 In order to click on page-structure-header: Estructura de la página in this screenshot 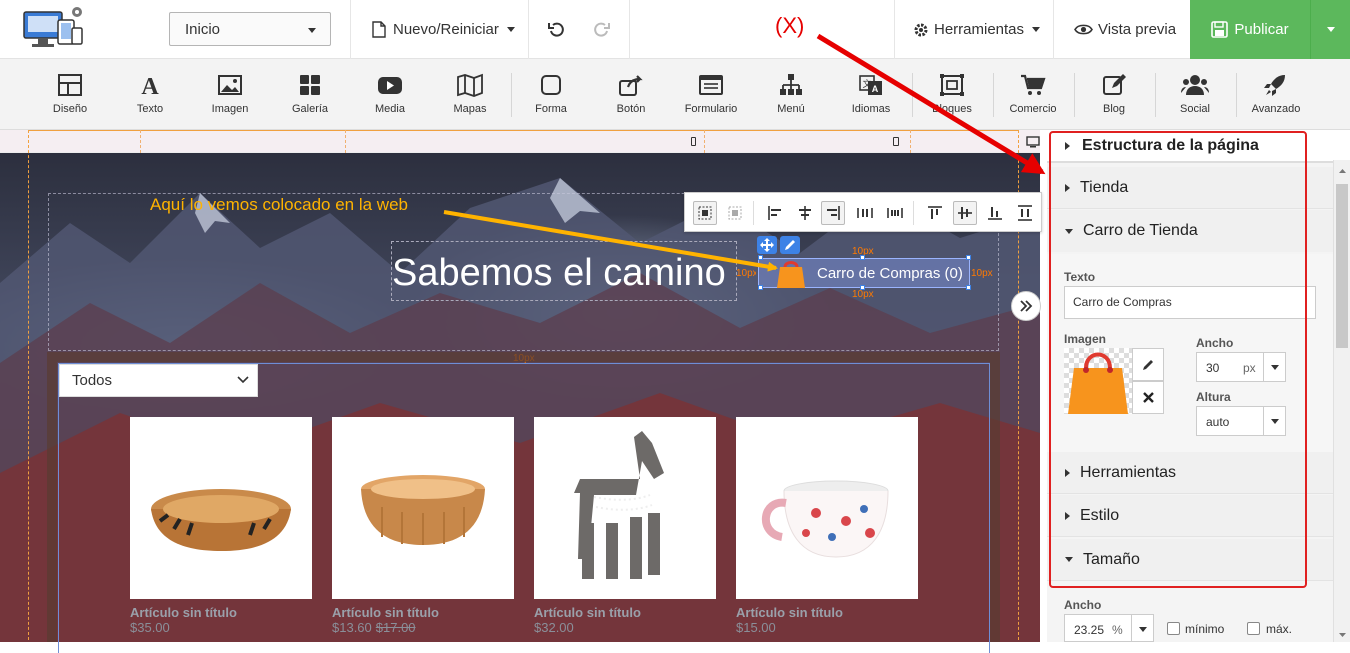, I will do `click(1190, 146)`.